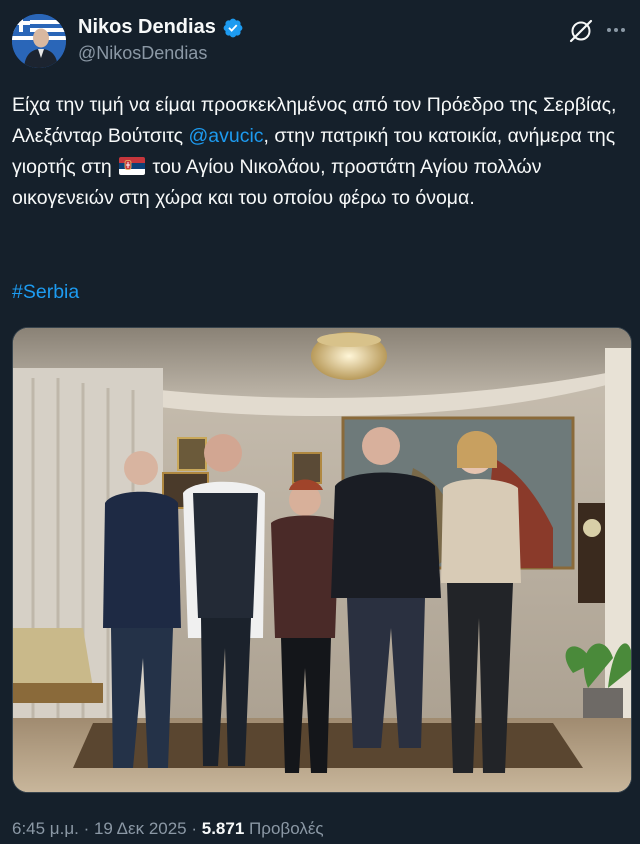 The width and height of the screenshot is (640, 844). Describe the element at coordinates (147, 27) in the screenshot. I see `display-name: Nikos Dendias` at that location.